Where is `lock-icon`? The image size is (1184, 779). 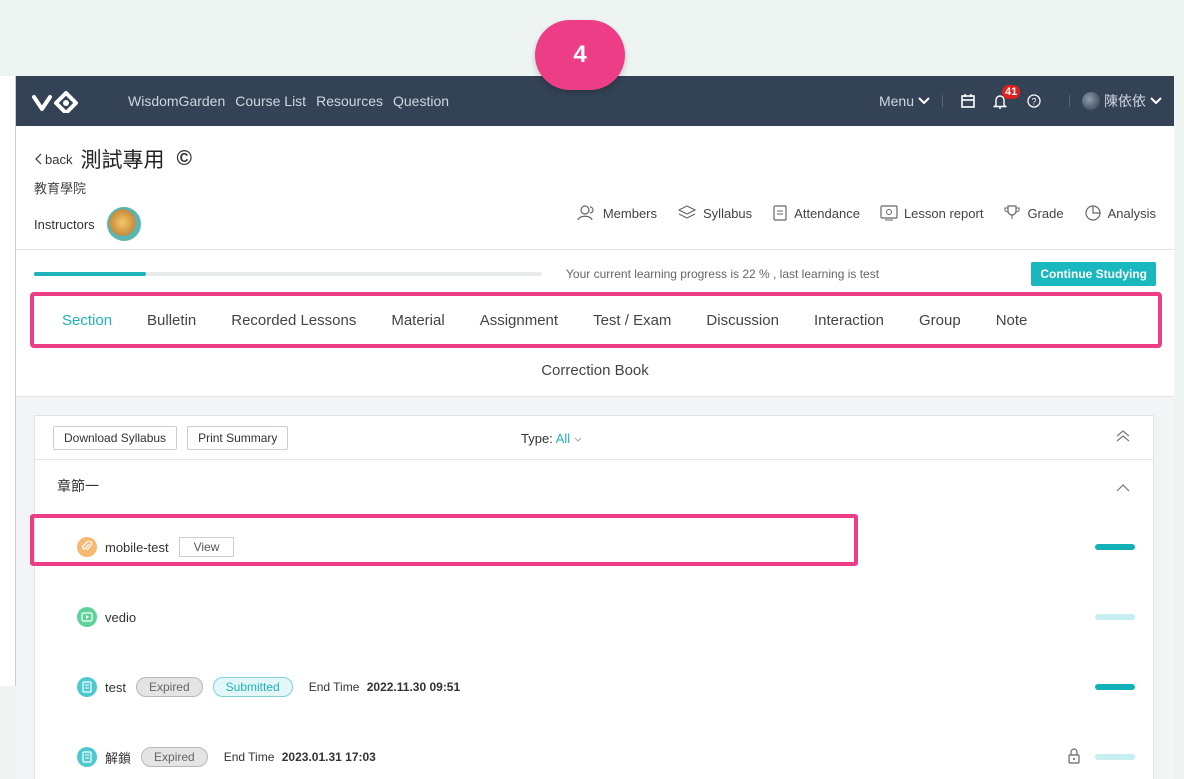 lock-icon is located at coordinates (1074, 757).